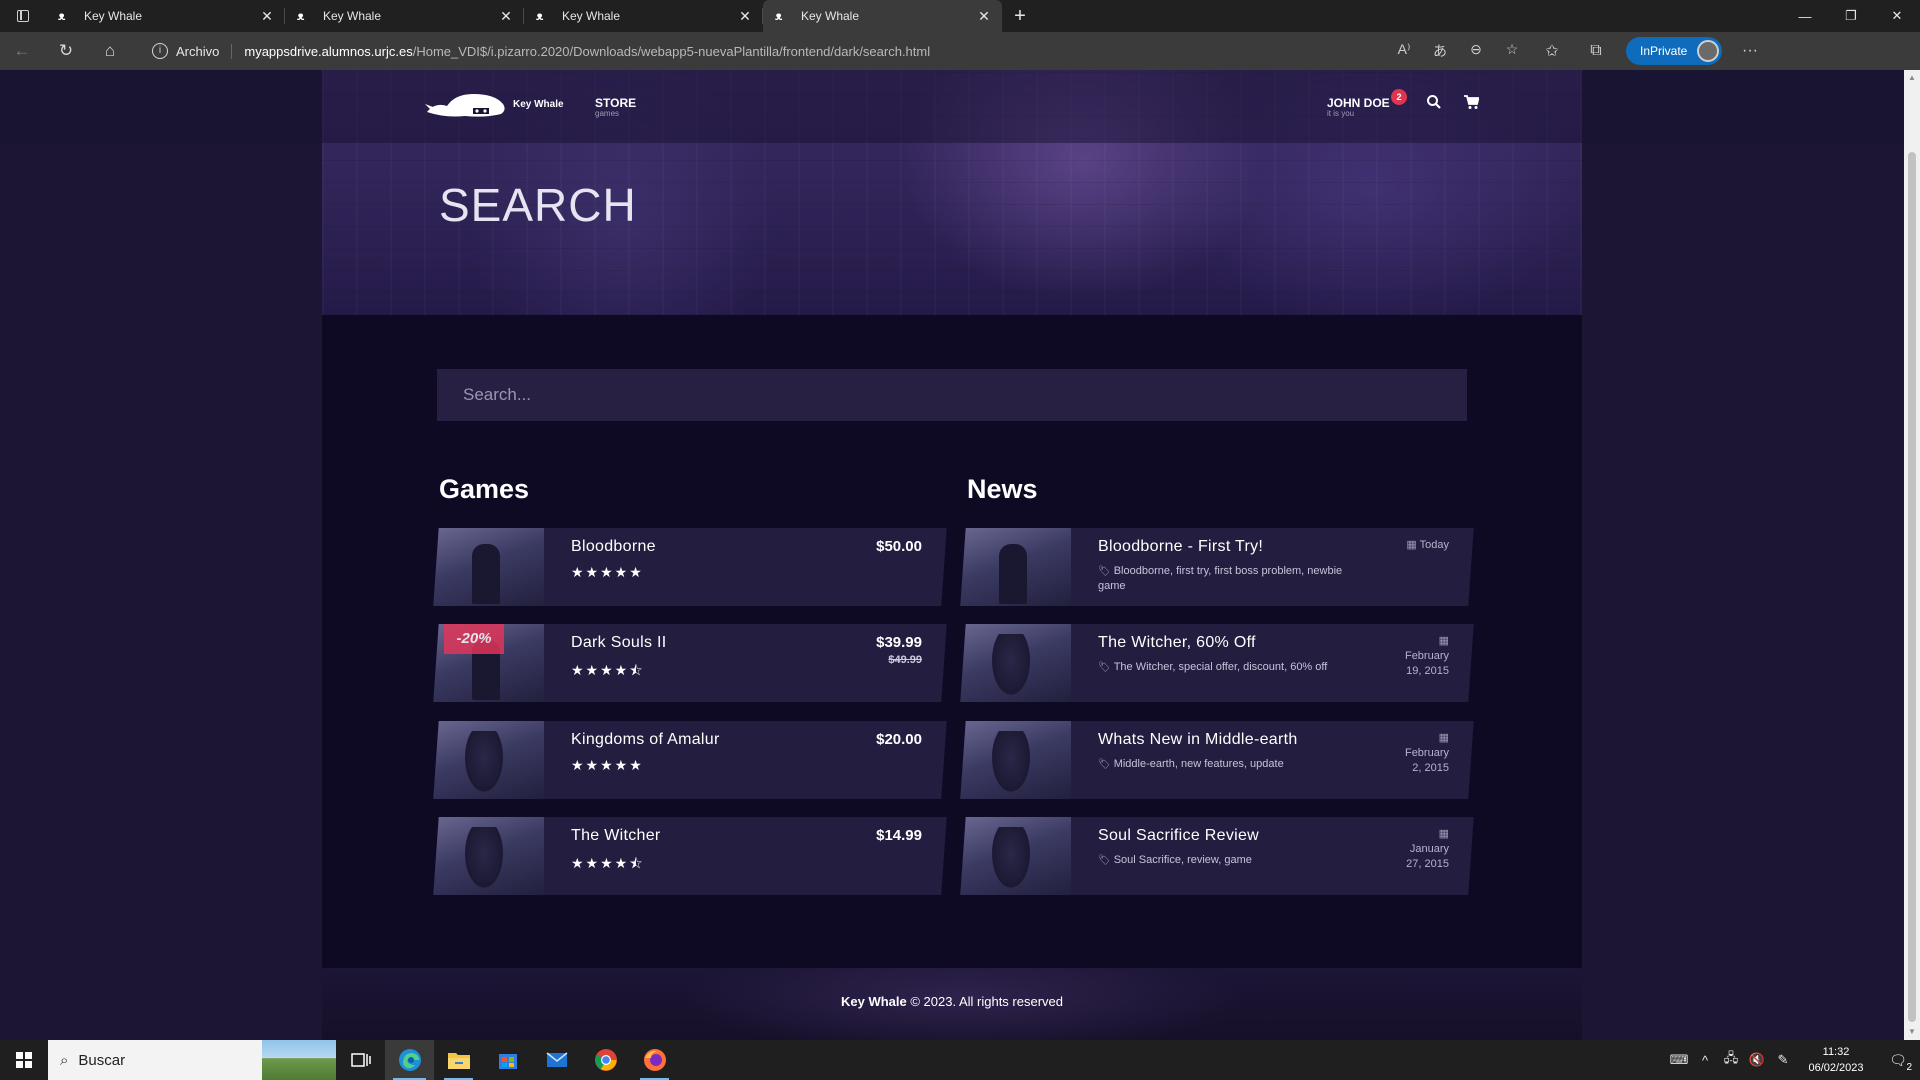  Describe the element at coordinates (484, 489) in the screenshot. I see `games-heading: Games` at that location.